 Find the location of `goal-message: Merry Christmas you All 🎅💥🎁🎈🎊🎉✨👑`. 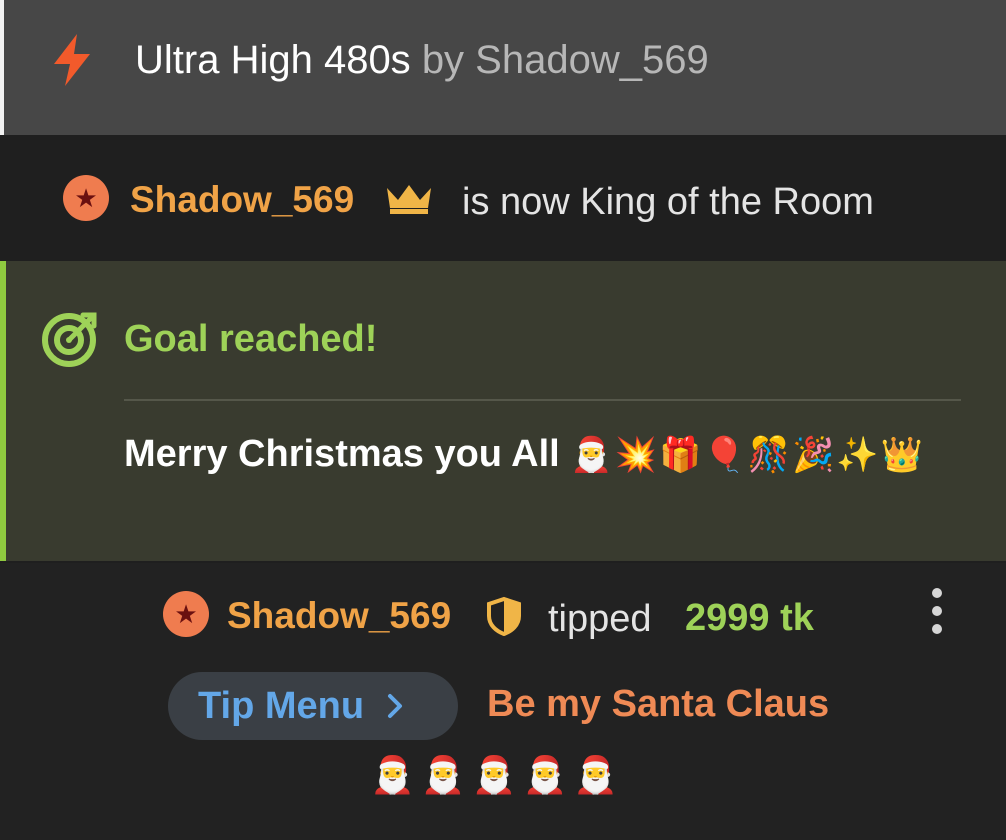

goal-message: Merry Christmas you All 🎅💥🎁🎈🎊🎉✨👑 is located at coordinates (539, 454).